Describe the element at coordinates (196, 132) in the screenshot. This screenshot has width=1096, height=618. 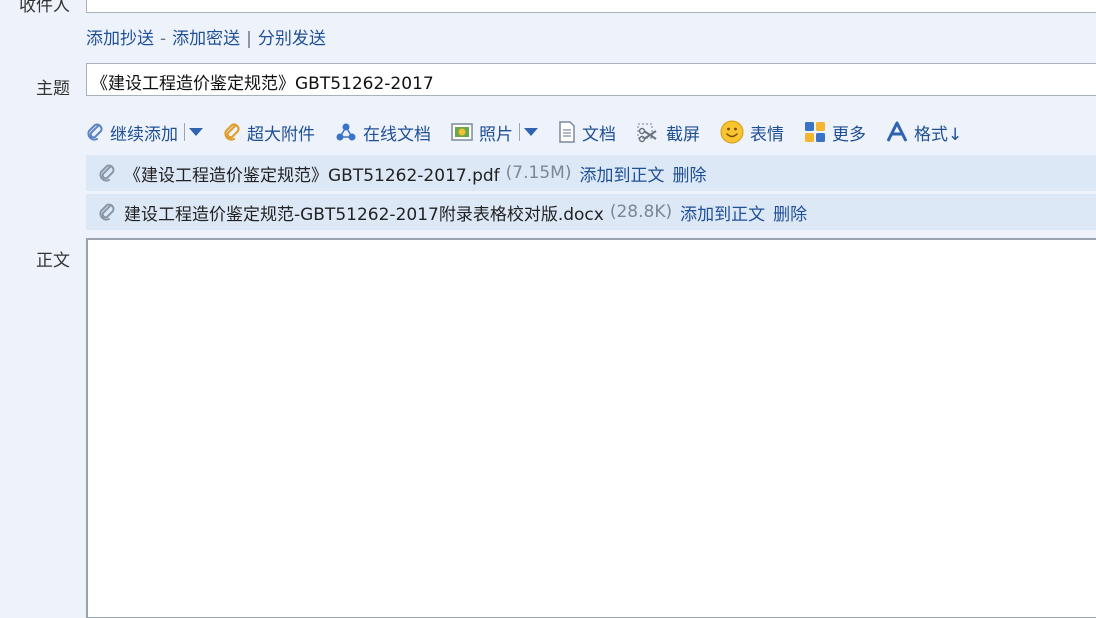
I see `continue-add-dropdown-icon` at that location.